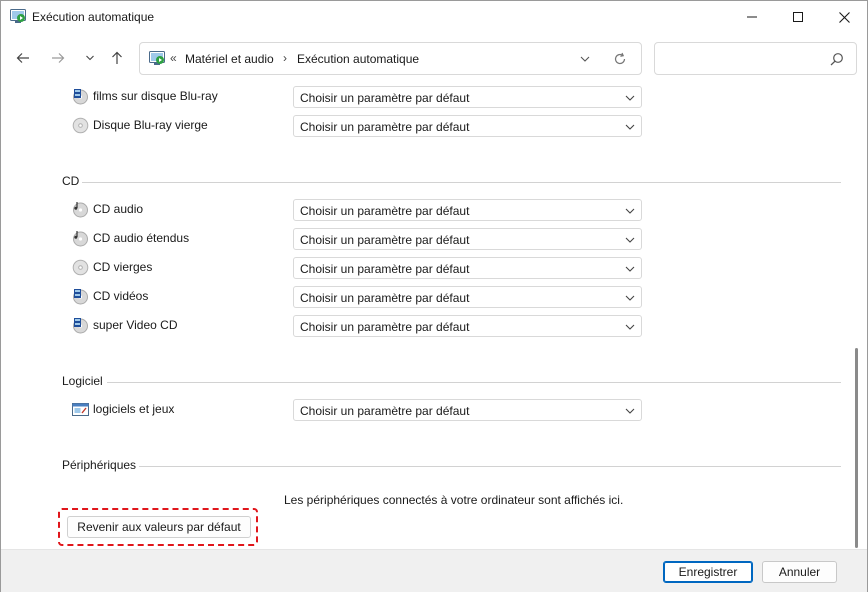 This screenshot has height=592, width=868. What do you see at coordinates (80, 409) in the screenshot?
I see `software-games-icon` at bounding box center [80, 409].